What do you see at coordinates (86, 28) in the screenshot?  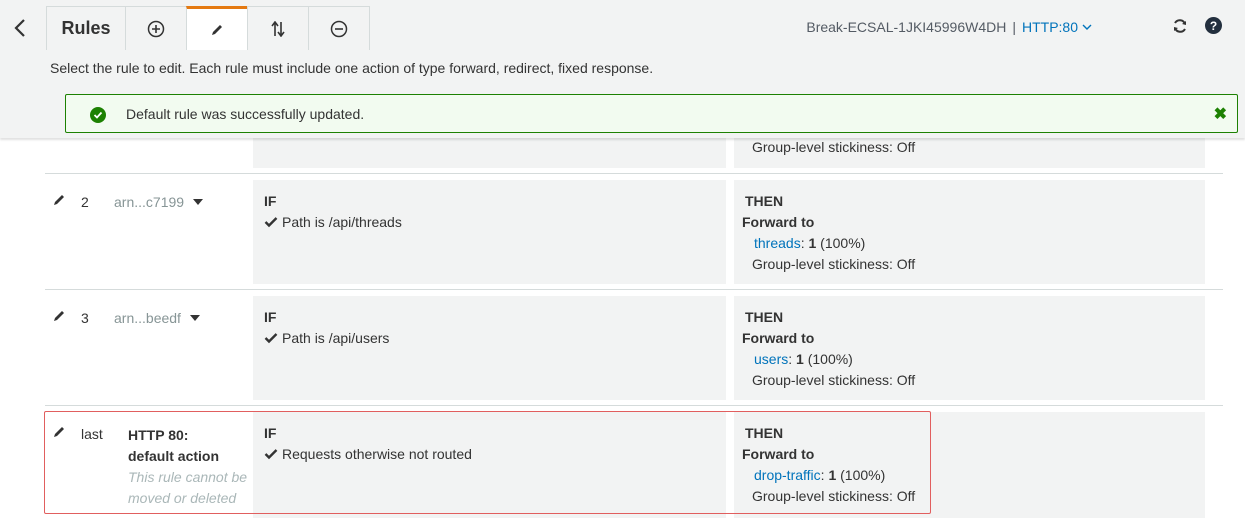 I see `page-title: Rules` at bounding box center [86, 28].